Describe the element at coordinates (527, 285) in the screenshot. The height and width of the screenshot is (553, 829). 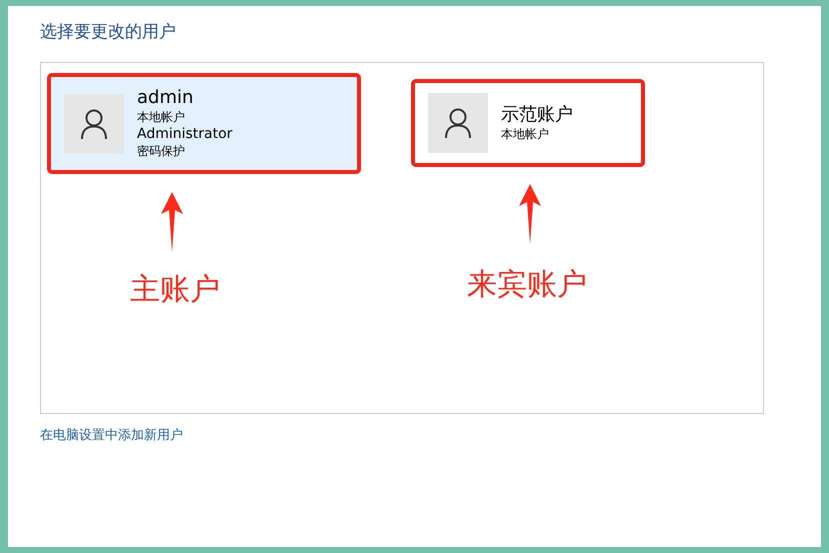
I see `annotation-label: 来宾账户` at that location.